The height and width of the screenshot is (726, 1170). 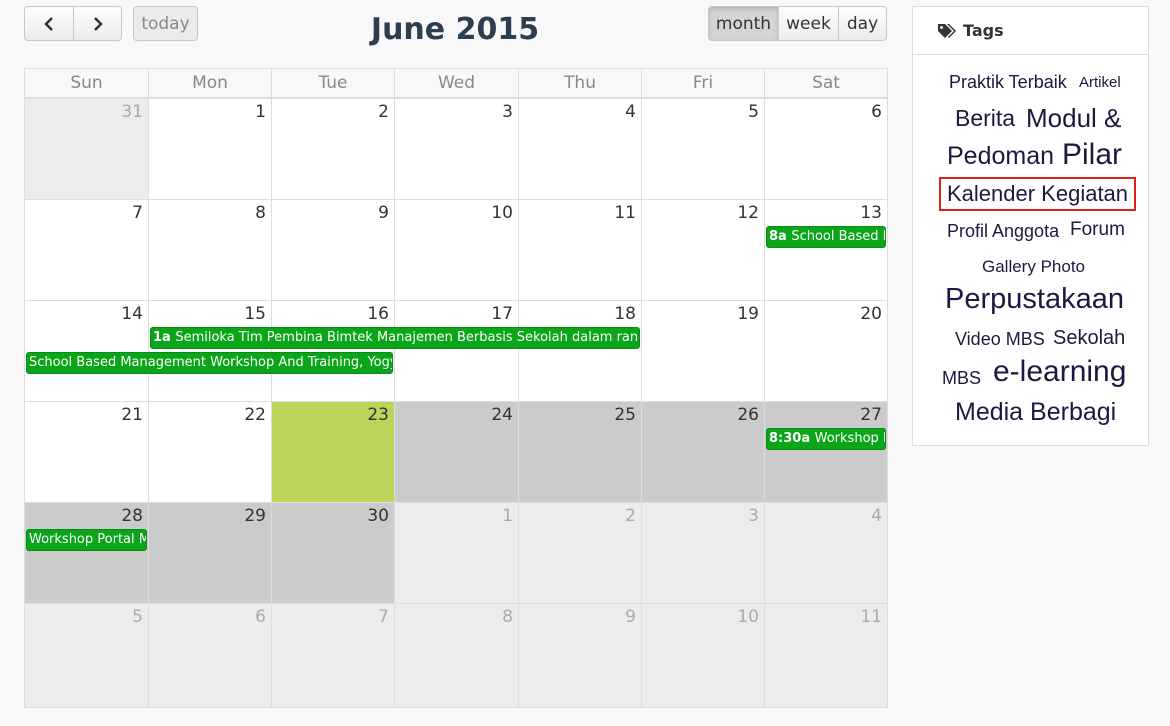 What do you see at coordinates (871, 314) in the screenshot?
I see `day-number: 20` at bounding box center [871, 314].